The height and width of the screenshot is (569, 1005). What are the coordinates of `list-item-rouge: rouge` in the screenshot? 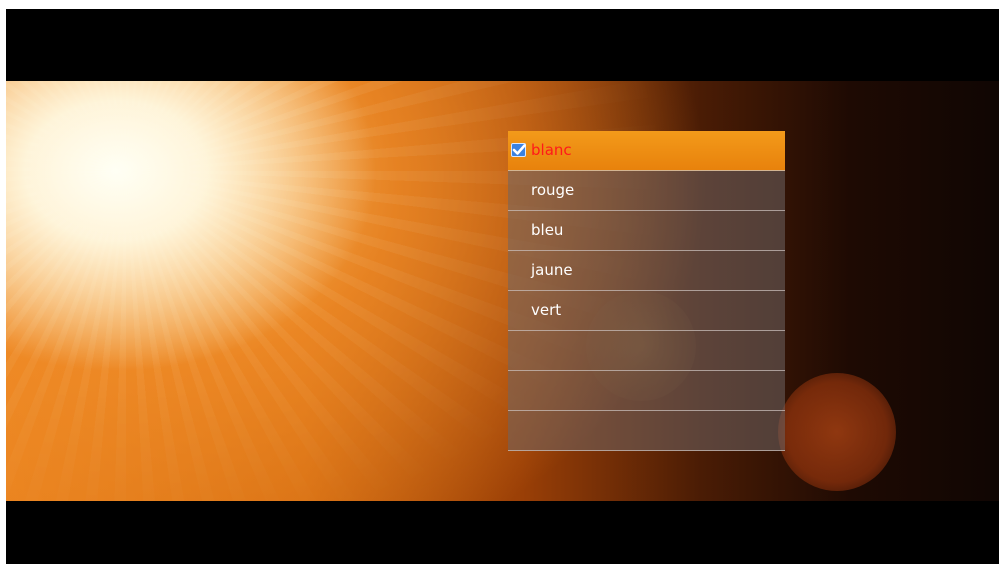 It's located at (646, 191).